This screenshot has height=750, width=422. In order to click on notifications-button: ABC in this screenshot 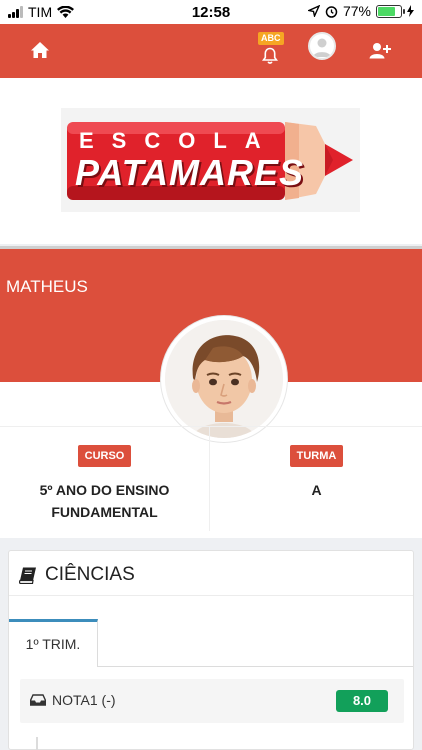, I will do `click(270, 50)`.